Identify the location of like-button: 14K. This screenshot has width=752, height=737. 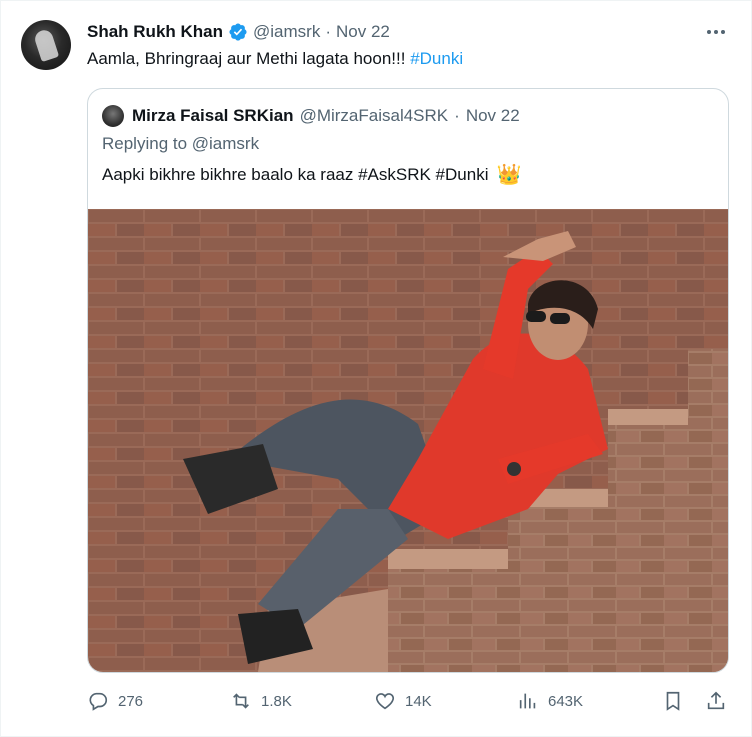
(403, 701).